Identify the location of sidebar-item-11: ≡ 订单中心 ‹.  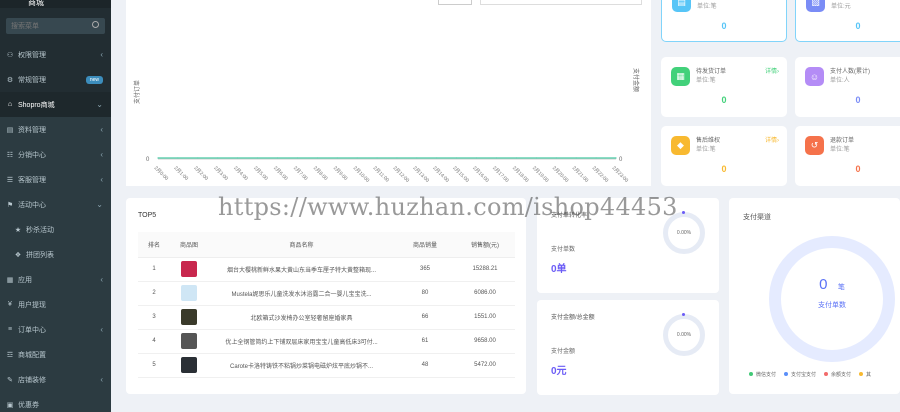
(55, 329).